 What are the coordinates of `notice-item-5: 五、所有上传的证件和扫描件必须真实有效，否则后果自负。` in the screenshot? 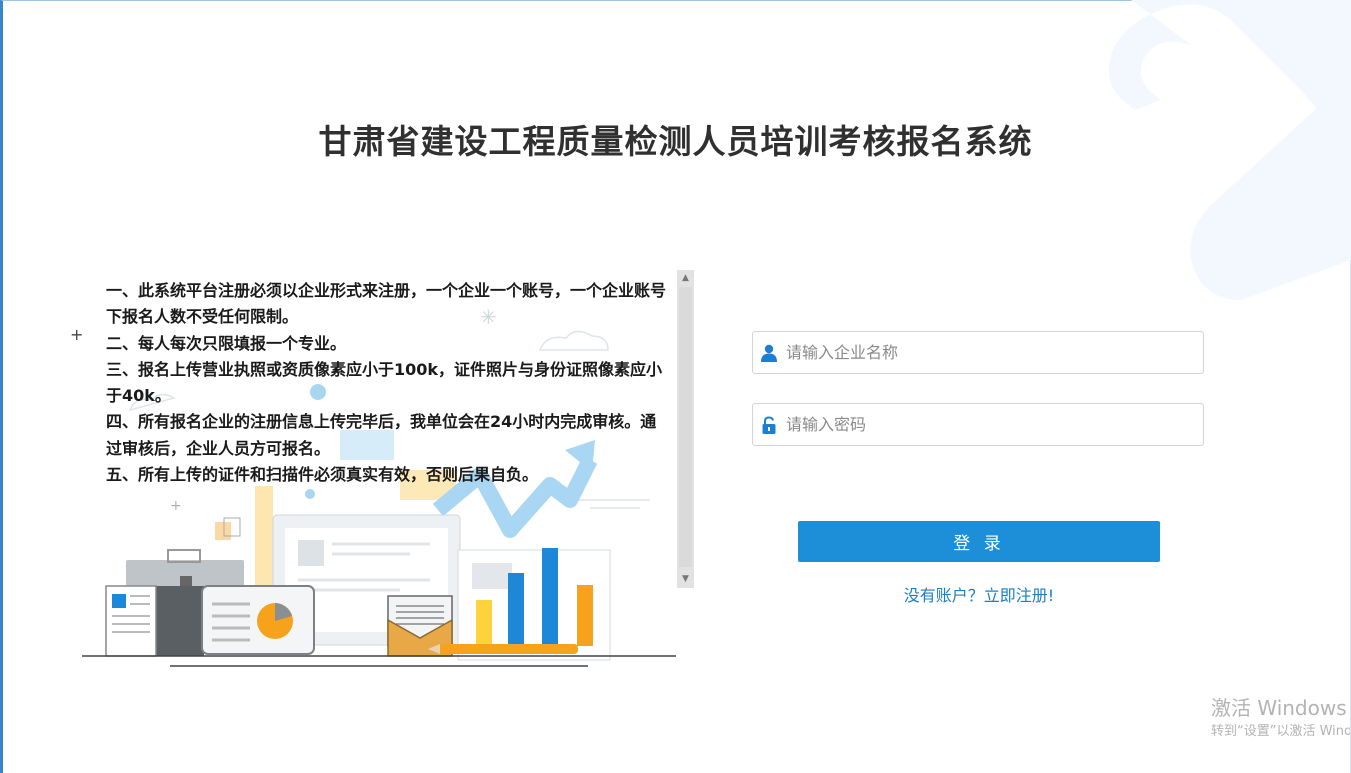 It's located at (322, 475).